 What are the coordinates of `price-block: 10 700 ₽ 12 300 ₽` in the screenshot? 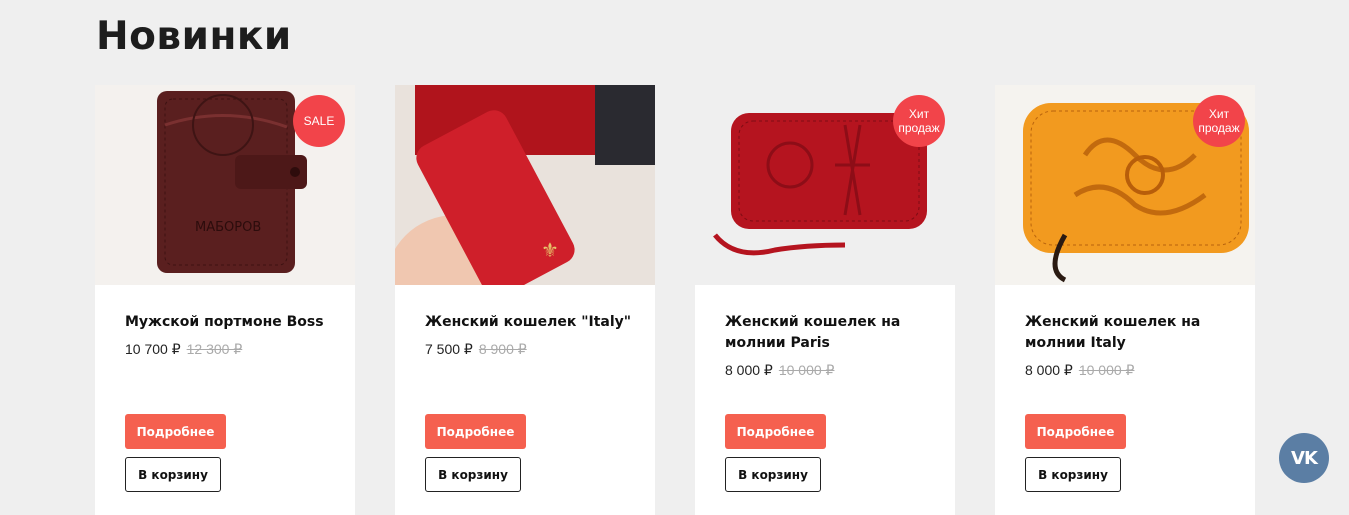 It's located at (230, 349).